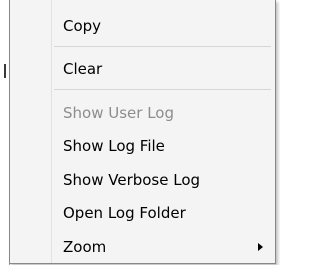 The width and height of the screenshot is (320, 270). Describe the element at coordinates (260, 247) in the screenshot. I see `chevron-right-icon` at that location.